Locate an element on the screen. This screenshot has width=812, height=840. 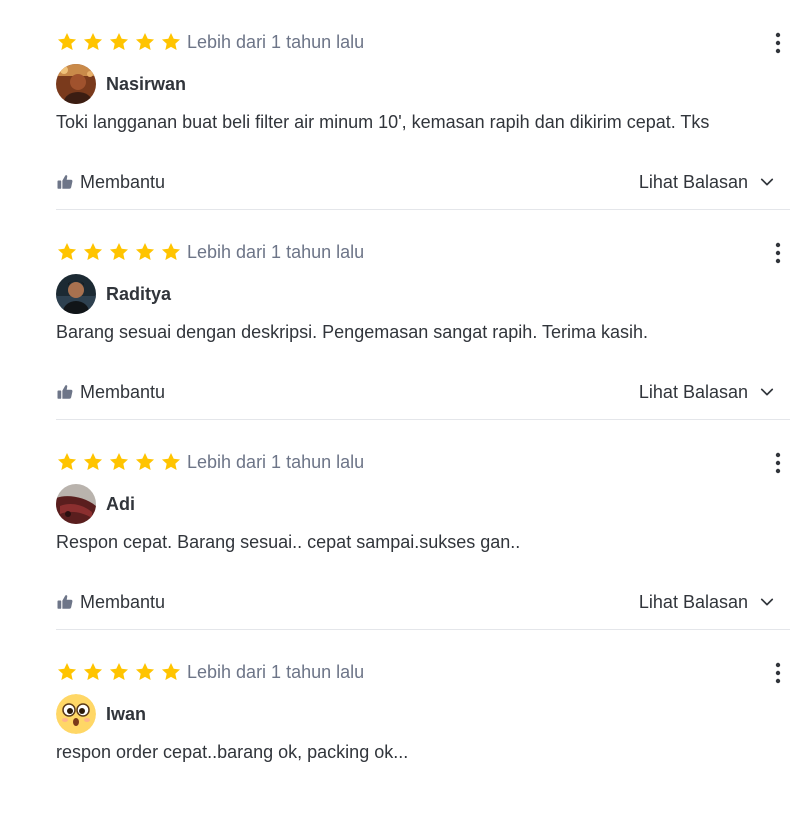
reviewer-name: Raditya is located at coordinates (139, 293).